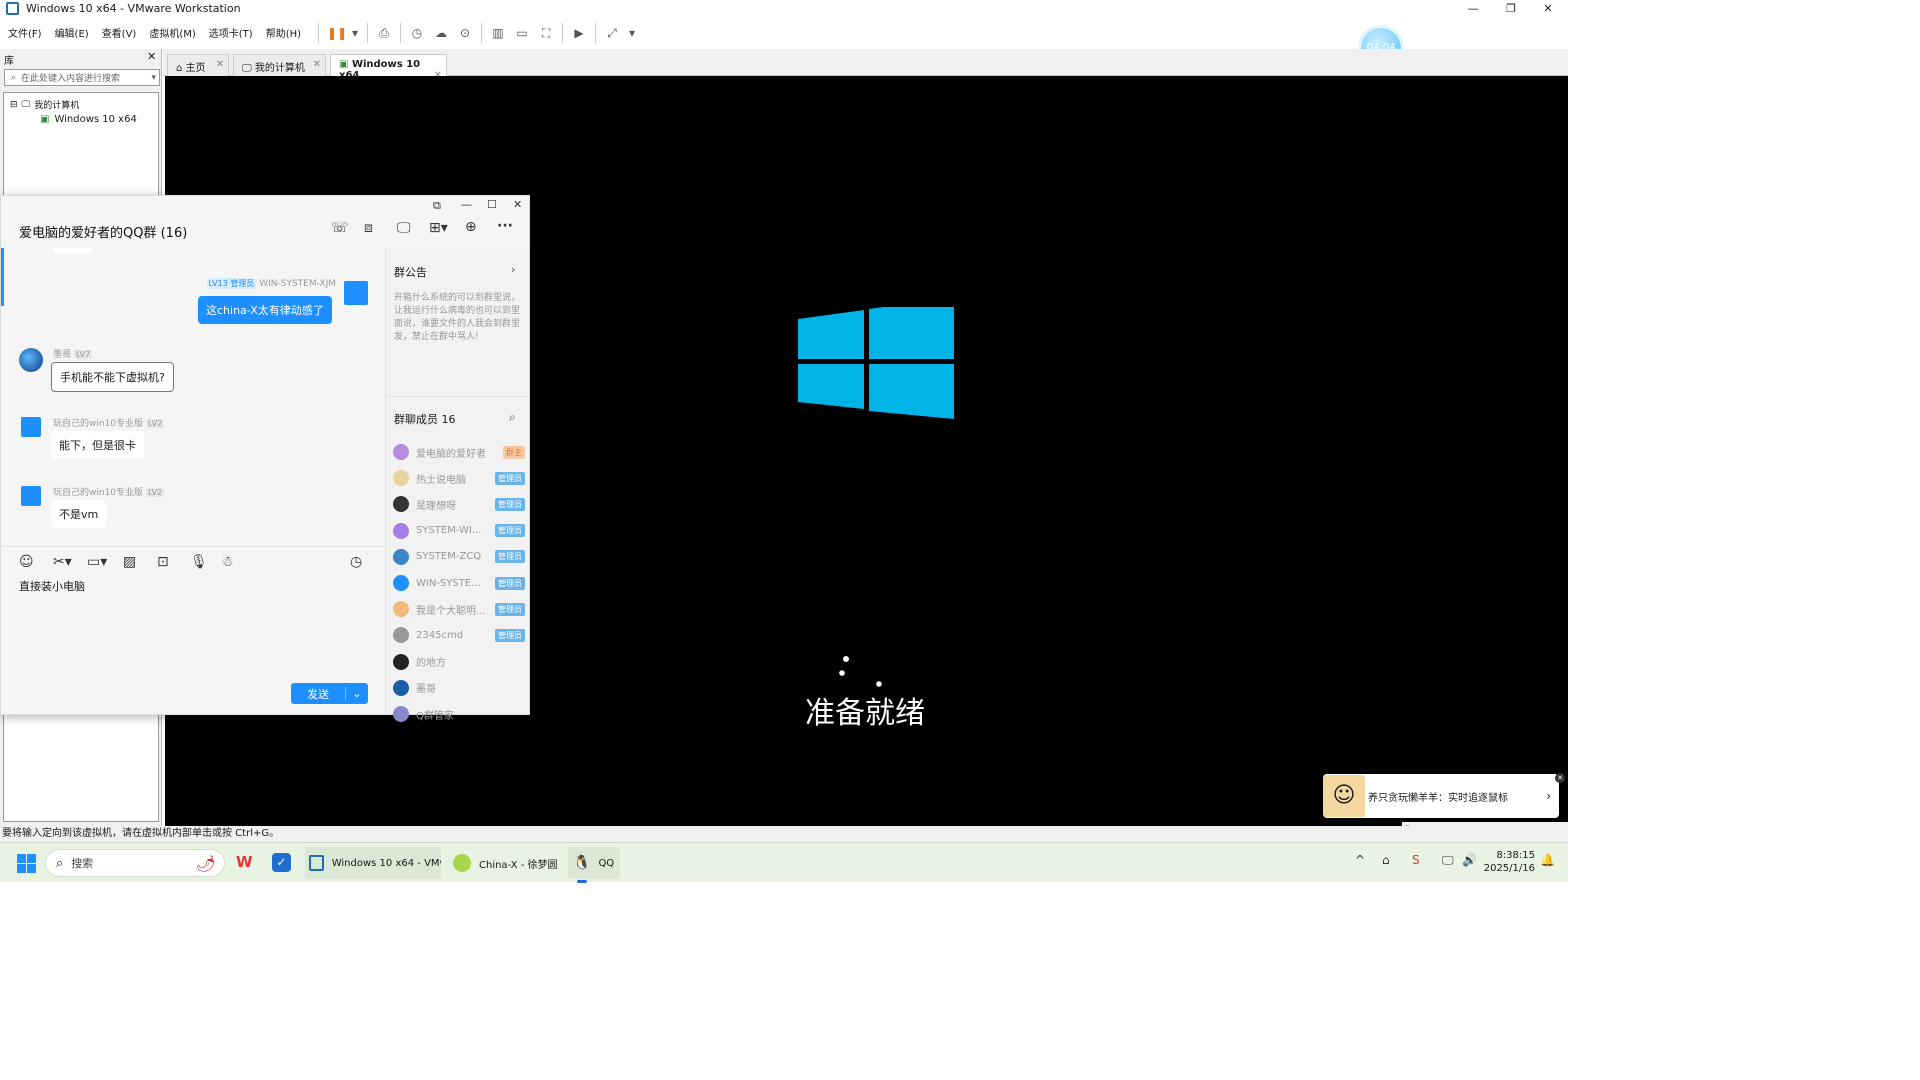 This screenshot has width=1920, height=1080. Describe the element at coordinates (1360, 860) in the screenshot. I see `chevron-up-icon: ^` at that location.